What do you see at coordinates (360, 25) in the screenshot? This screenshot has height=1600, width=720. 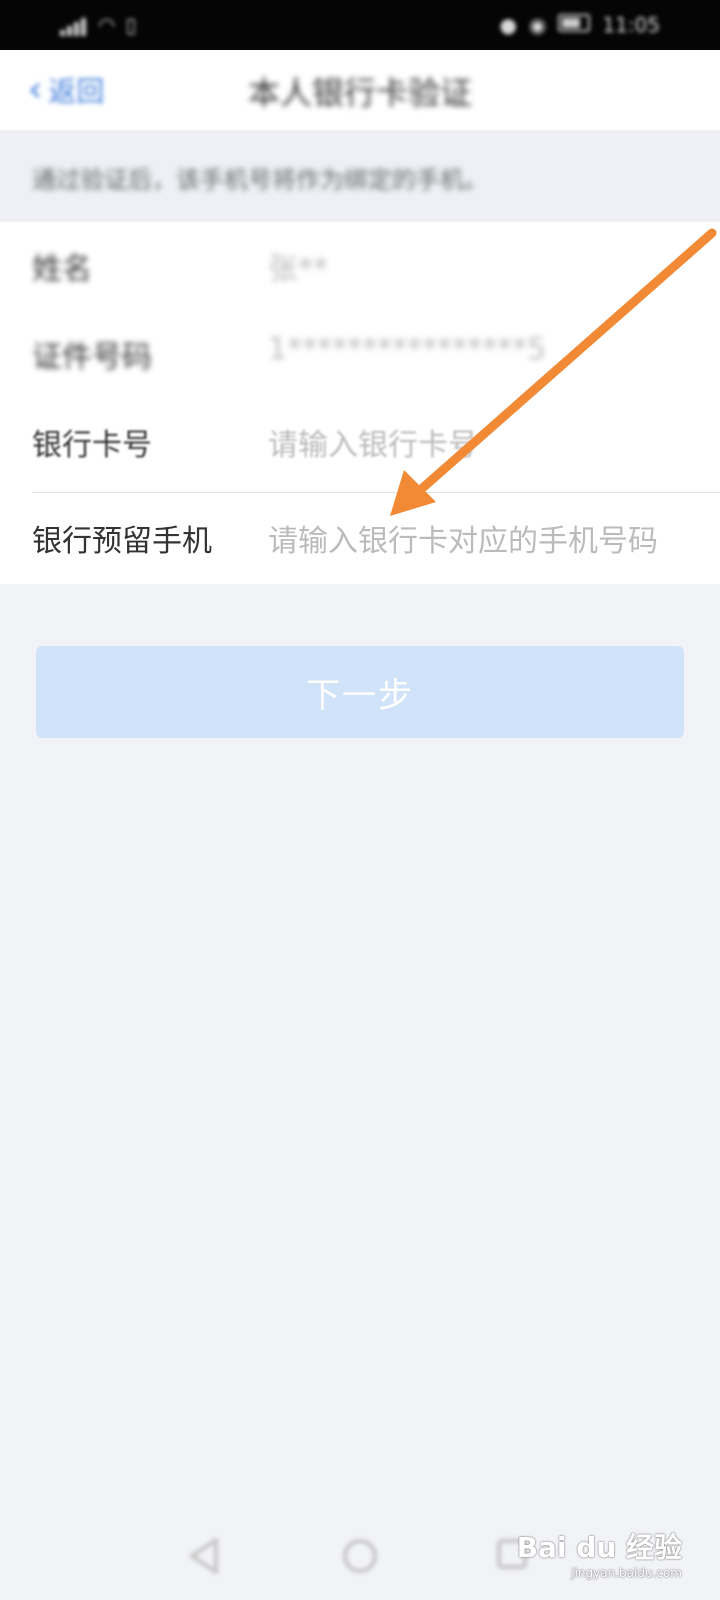 I see `status-bar: ◠ ▯ ● ◉ 11:05` at bounding box center [360, 25].